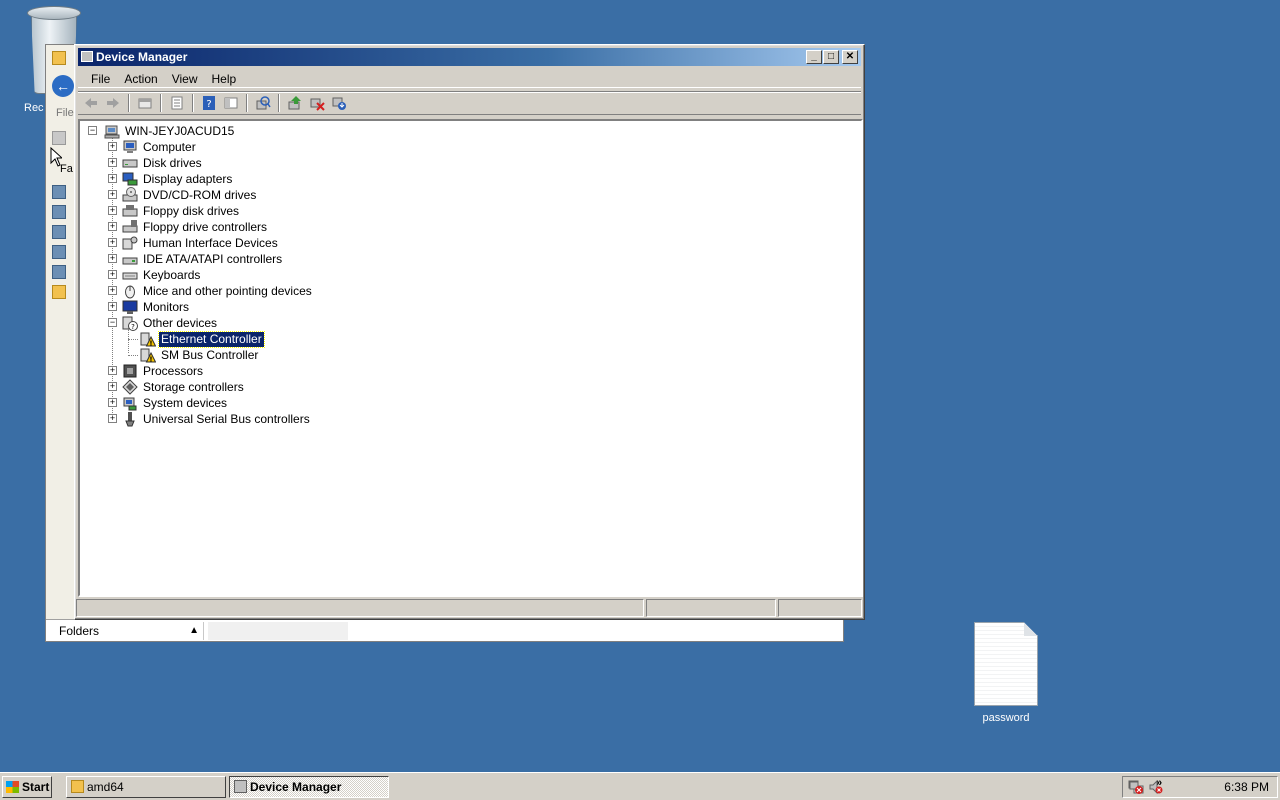  I want to click on menu-file: File, so click(100, 77).